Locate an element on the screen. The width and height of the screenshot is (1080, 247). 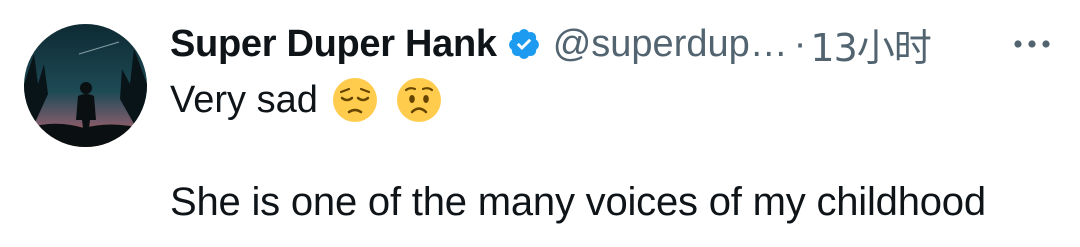
timestamp: 13小时 is located at coordinates (870, 44).